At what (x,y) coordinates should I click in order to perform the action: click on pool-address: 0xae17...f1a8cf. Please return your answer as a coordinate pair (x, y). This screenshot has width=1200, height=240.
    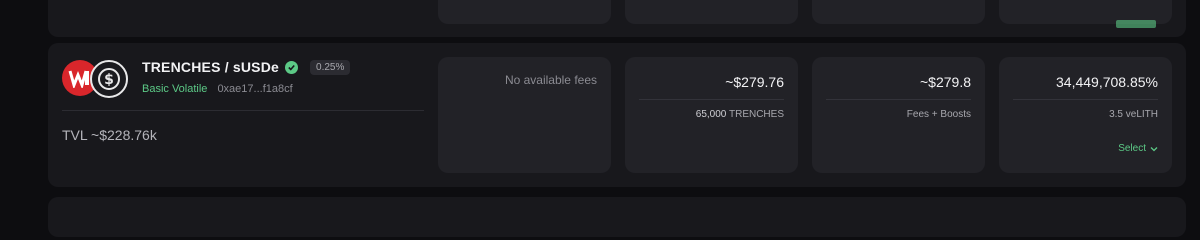
    Looking at the image, I should click on (254, 89).